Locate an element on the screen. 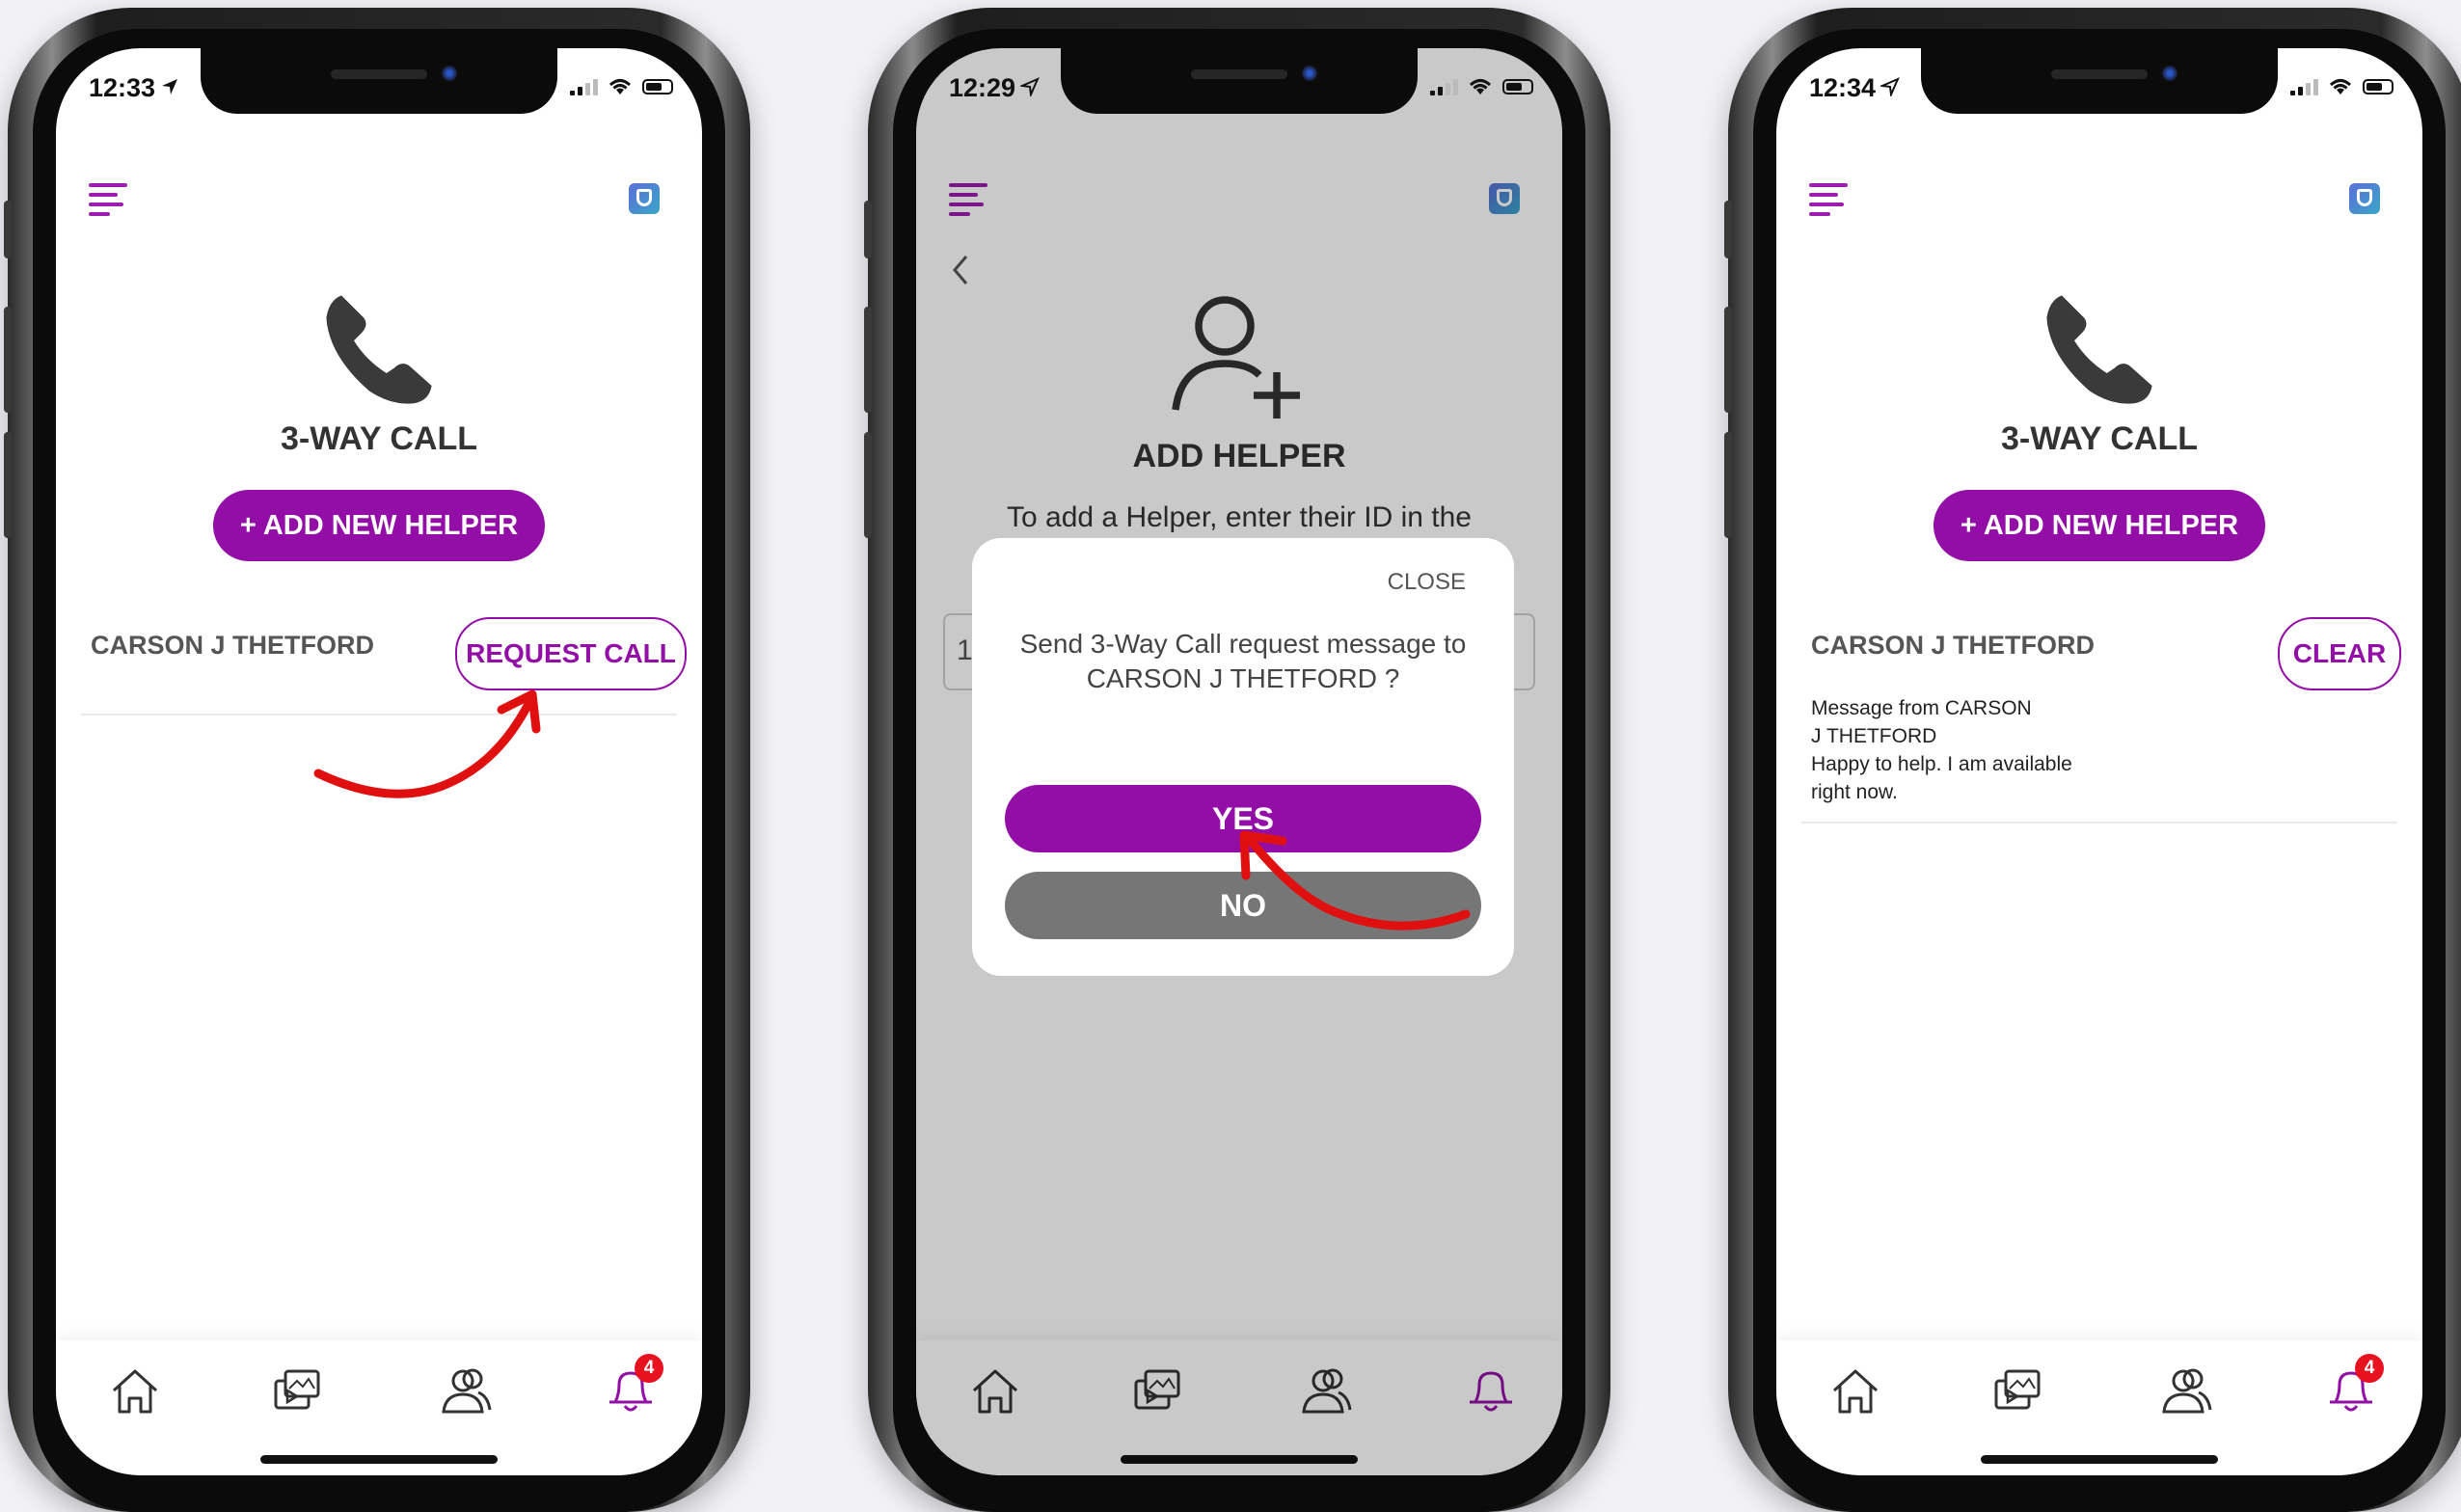  message-line: Happy to help. I am available is located at coordinates (1941, 764).